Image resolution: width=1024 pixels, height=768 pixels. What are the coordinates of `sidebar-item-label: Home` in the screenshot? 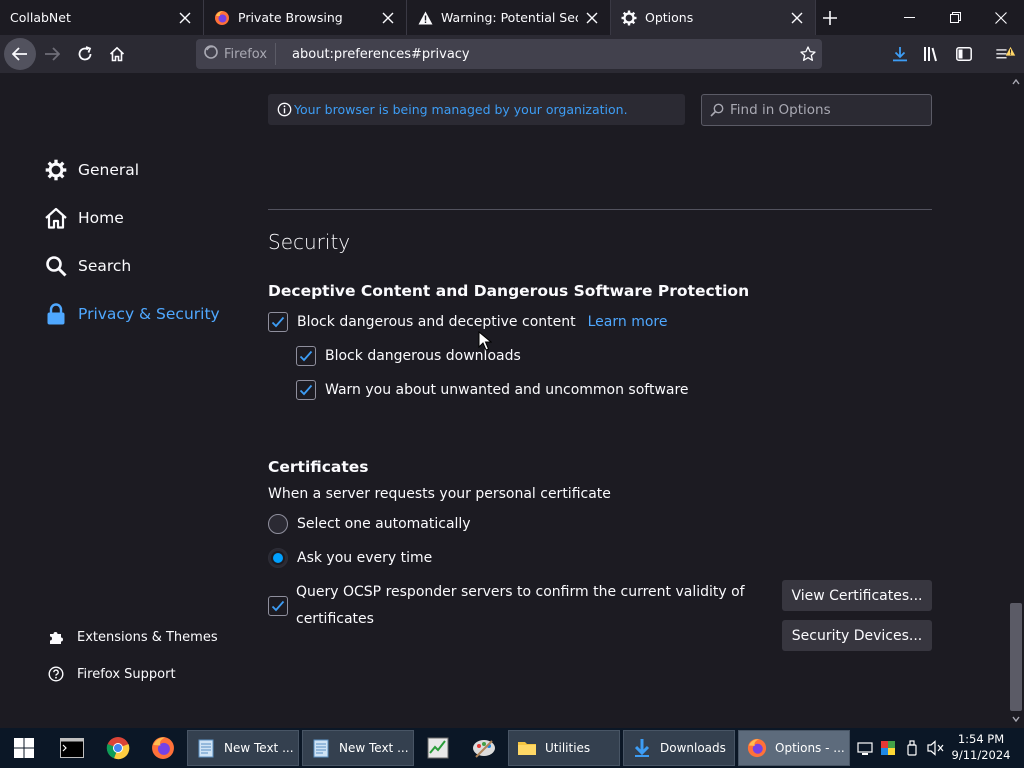 It's located at (101, 218).